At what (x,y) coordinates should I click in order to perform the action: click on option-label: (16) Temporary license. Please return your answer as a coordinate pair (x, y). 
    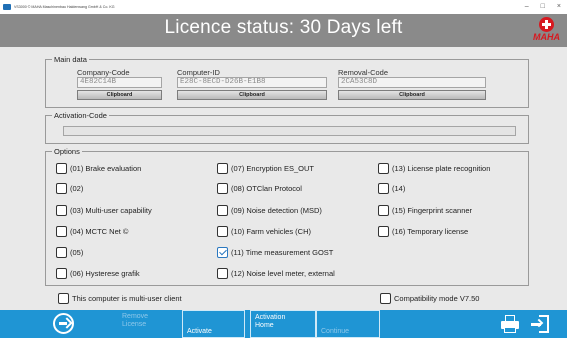
    Looking at the image, I should click on (430, 231).